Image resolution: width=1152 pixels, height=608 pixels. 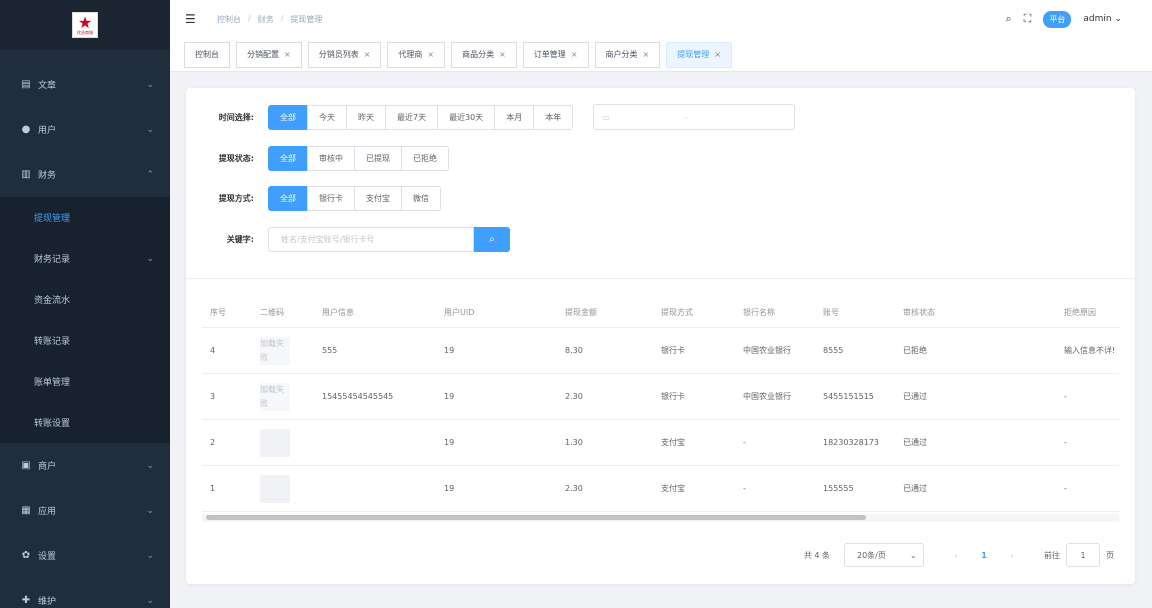 I want to click on status-option-withdrawn: 已提现, so click(x=378, y=158).